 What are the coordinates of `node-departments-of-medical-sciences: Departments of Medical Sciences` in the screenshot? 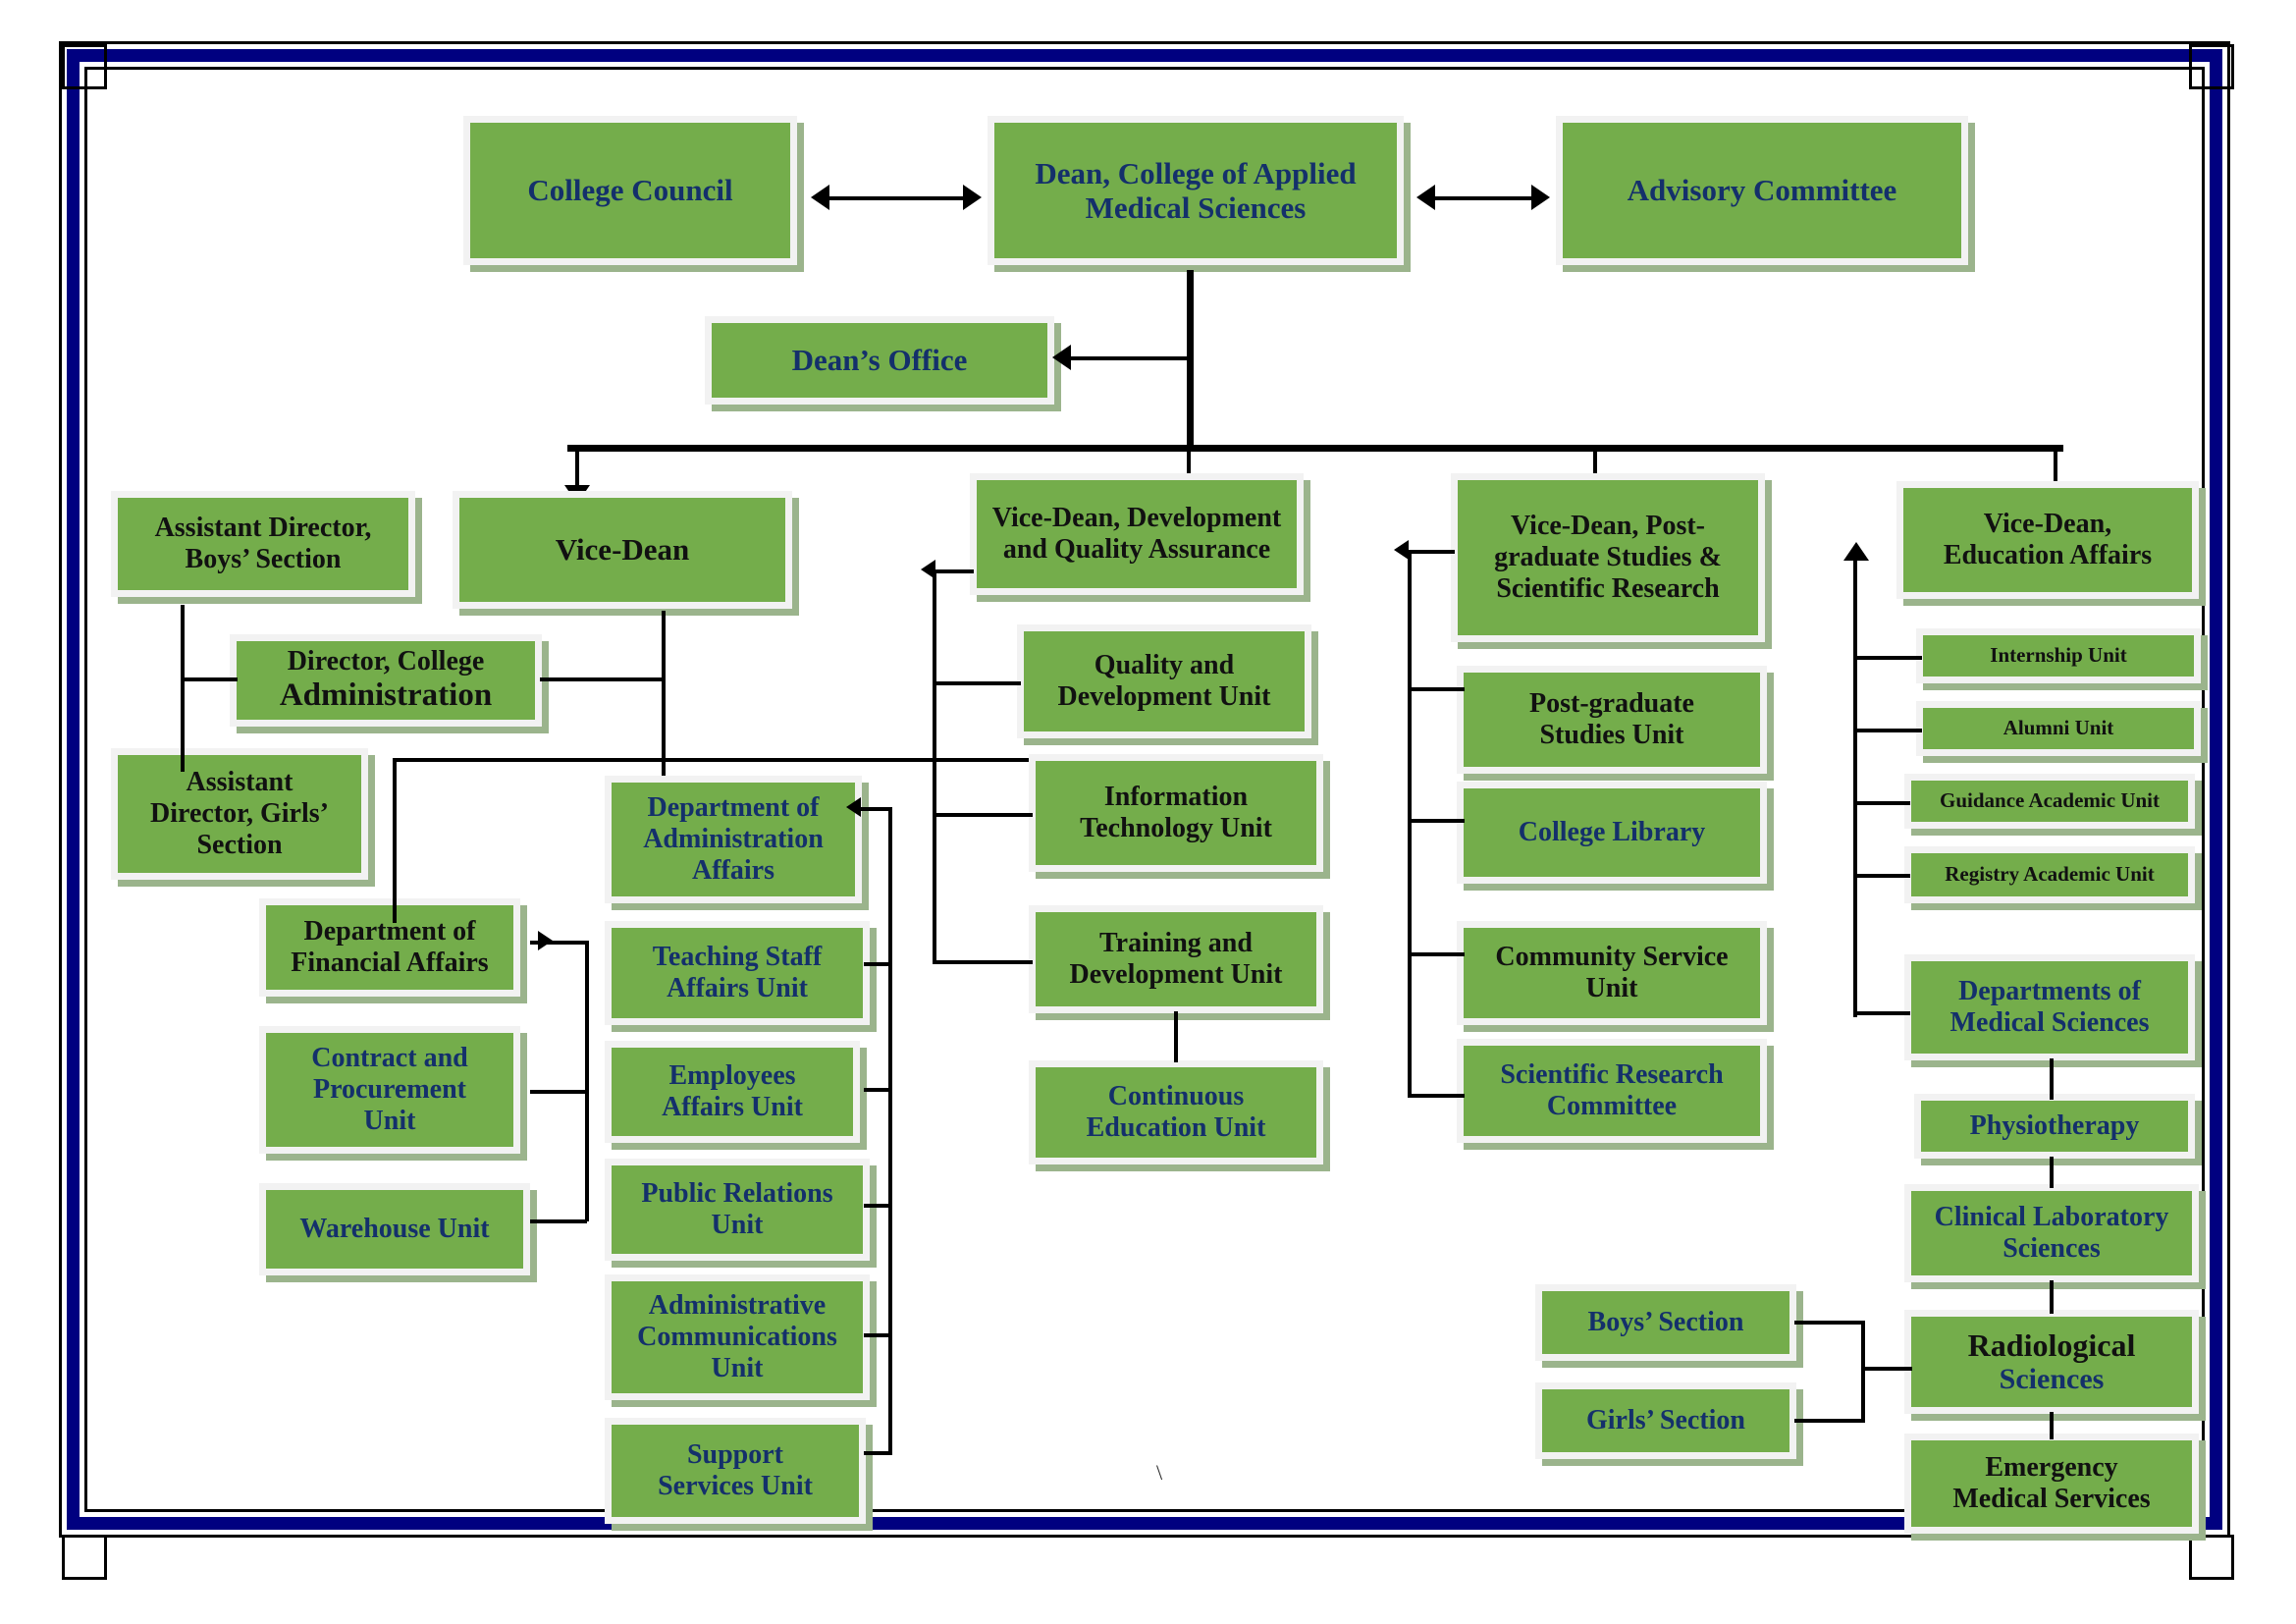 It's located at (2049, 1007).